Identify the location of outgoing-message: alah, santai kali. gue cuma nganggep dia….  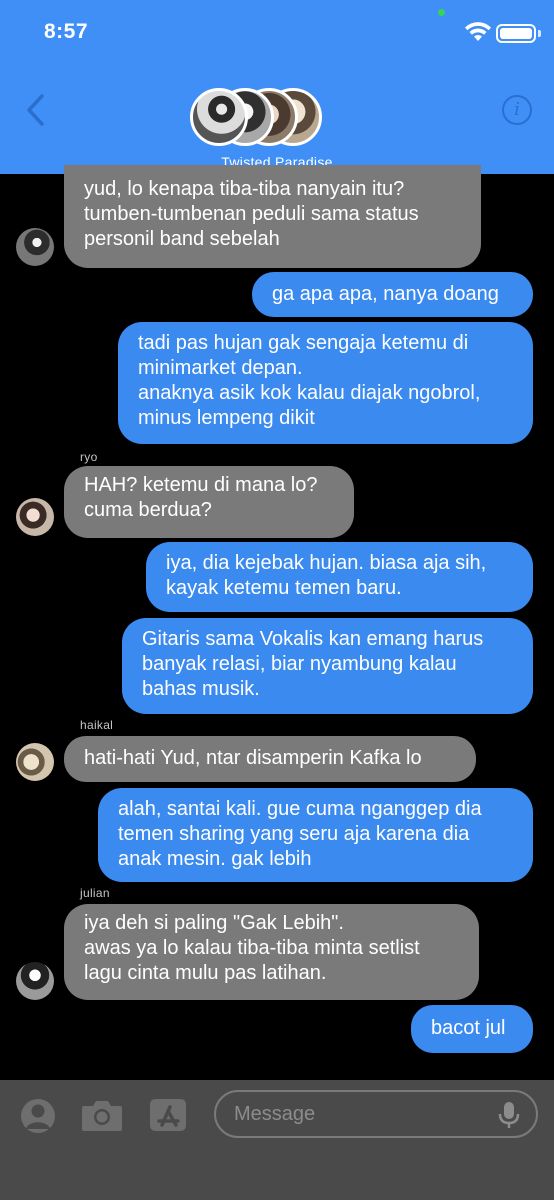
(315, 835).